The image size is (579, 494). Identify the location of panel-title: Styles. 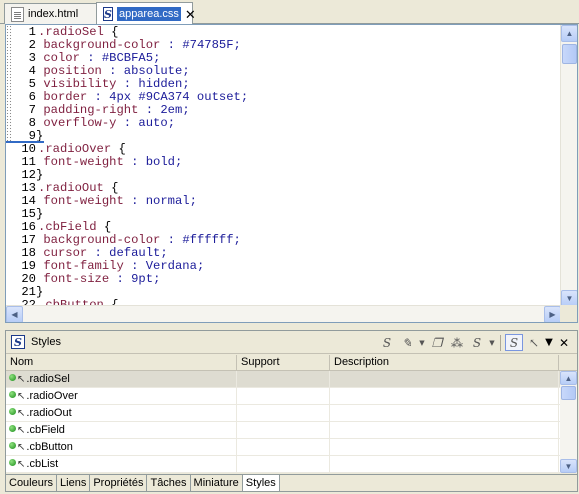
(46, 342).